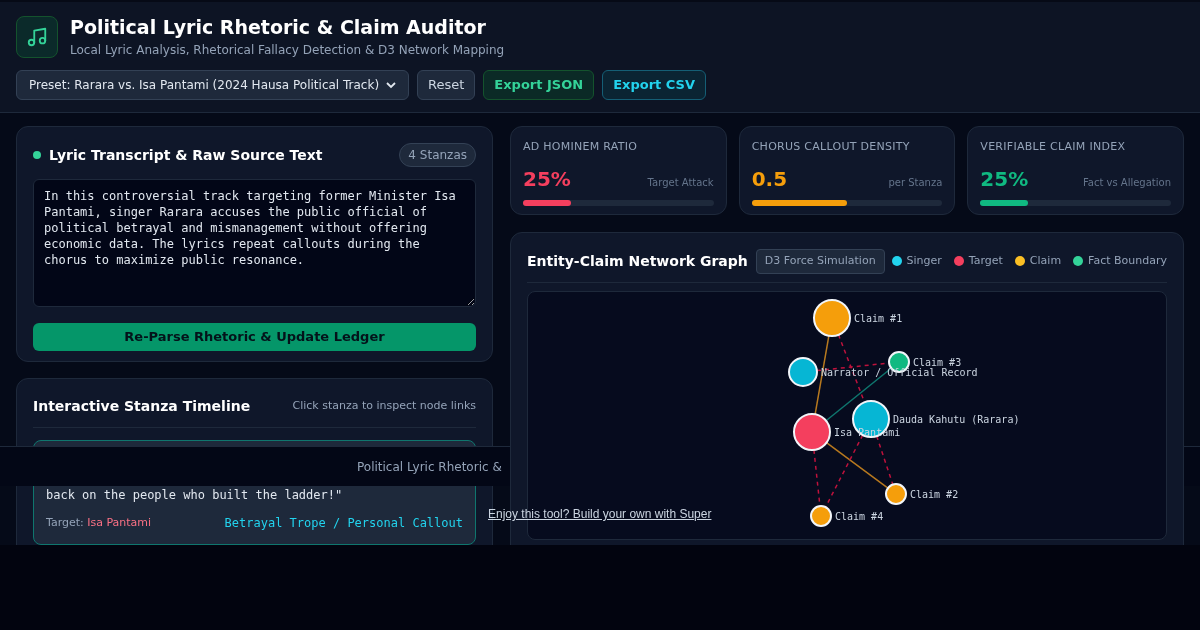  What do you see at coordinates (867, 432) in the screenshot?
I see `node-label: Isa Pantami` at bounding box center [867, 432].